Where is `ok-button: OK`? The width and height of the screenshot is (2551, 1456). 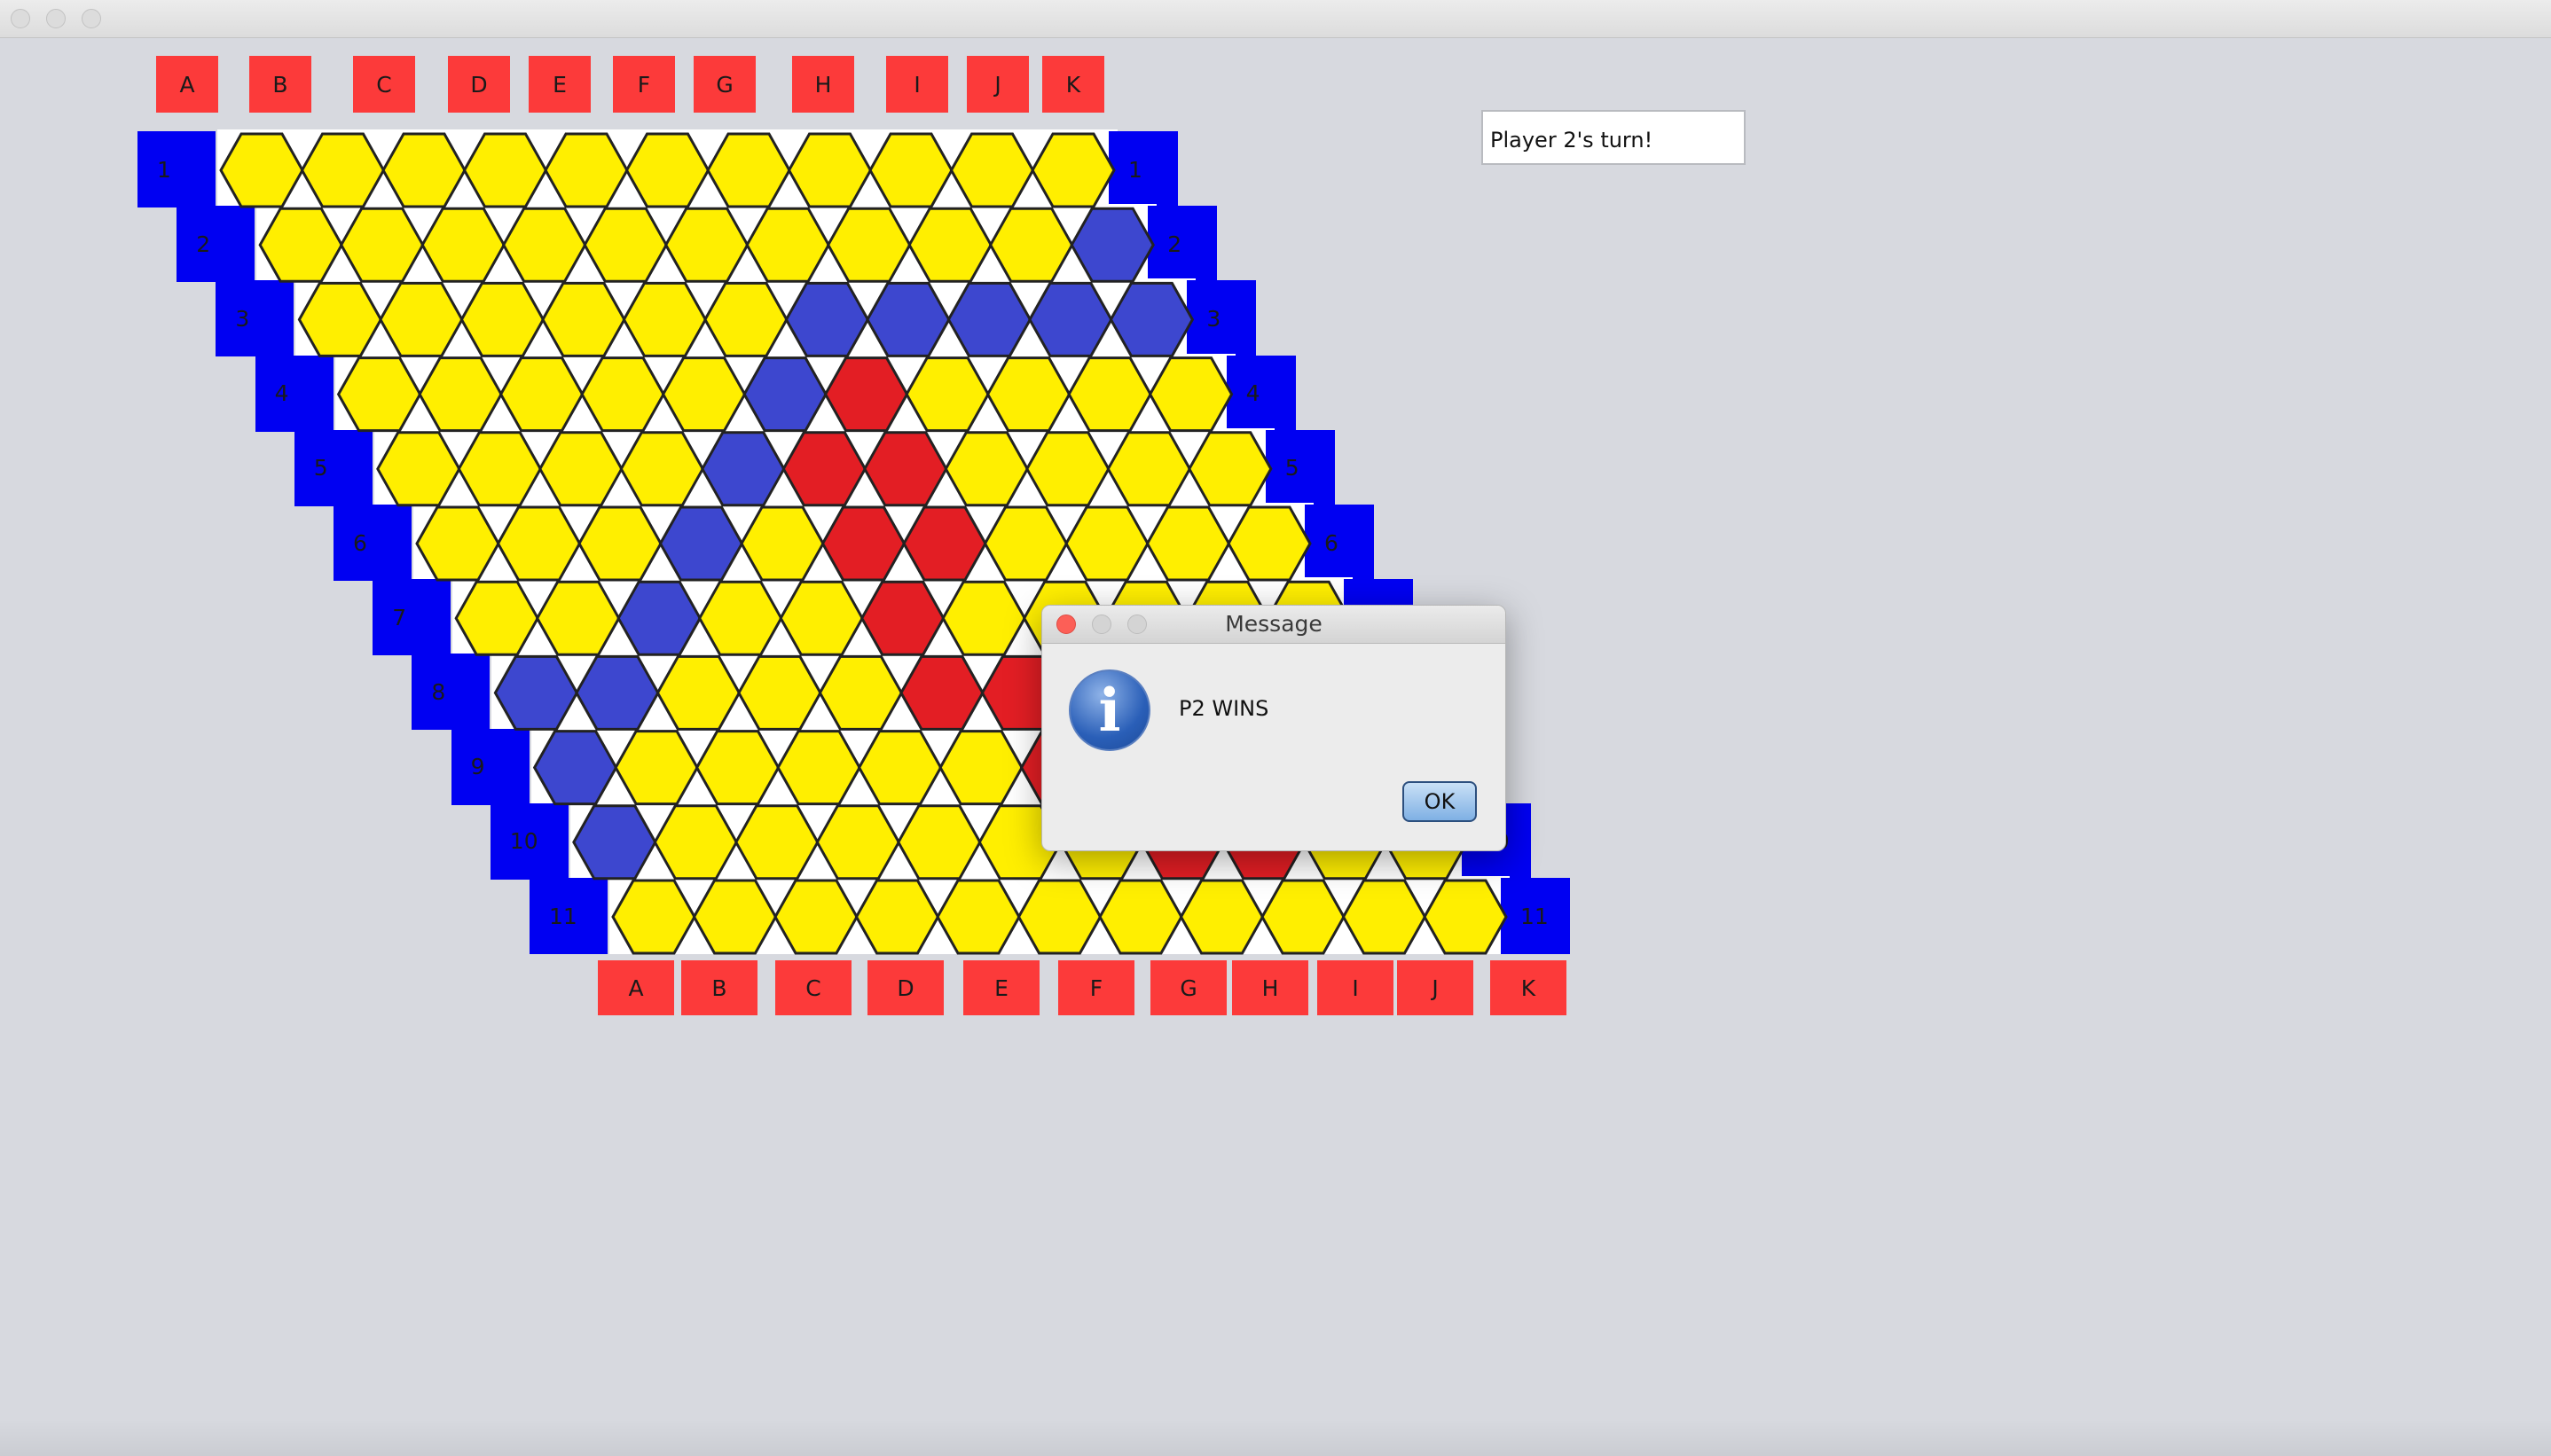
ok-button: OK is located at coordinates (1439, 801).